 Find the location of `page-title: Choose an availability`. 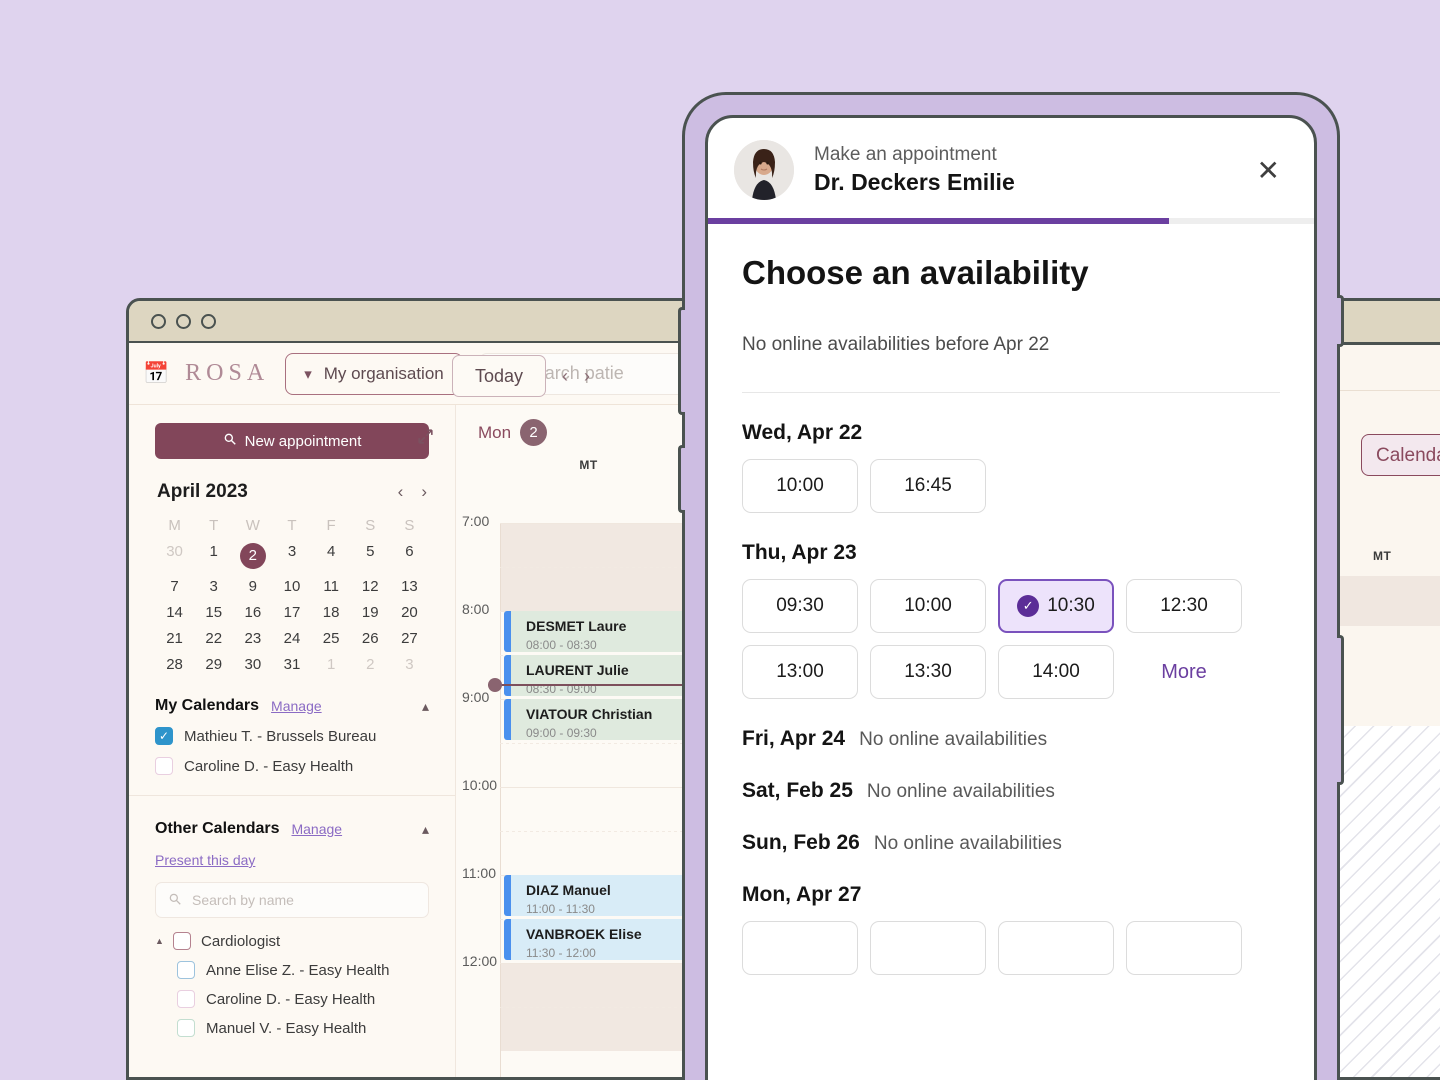

page-title: Choose an availability is located at coordinates (915, 272).